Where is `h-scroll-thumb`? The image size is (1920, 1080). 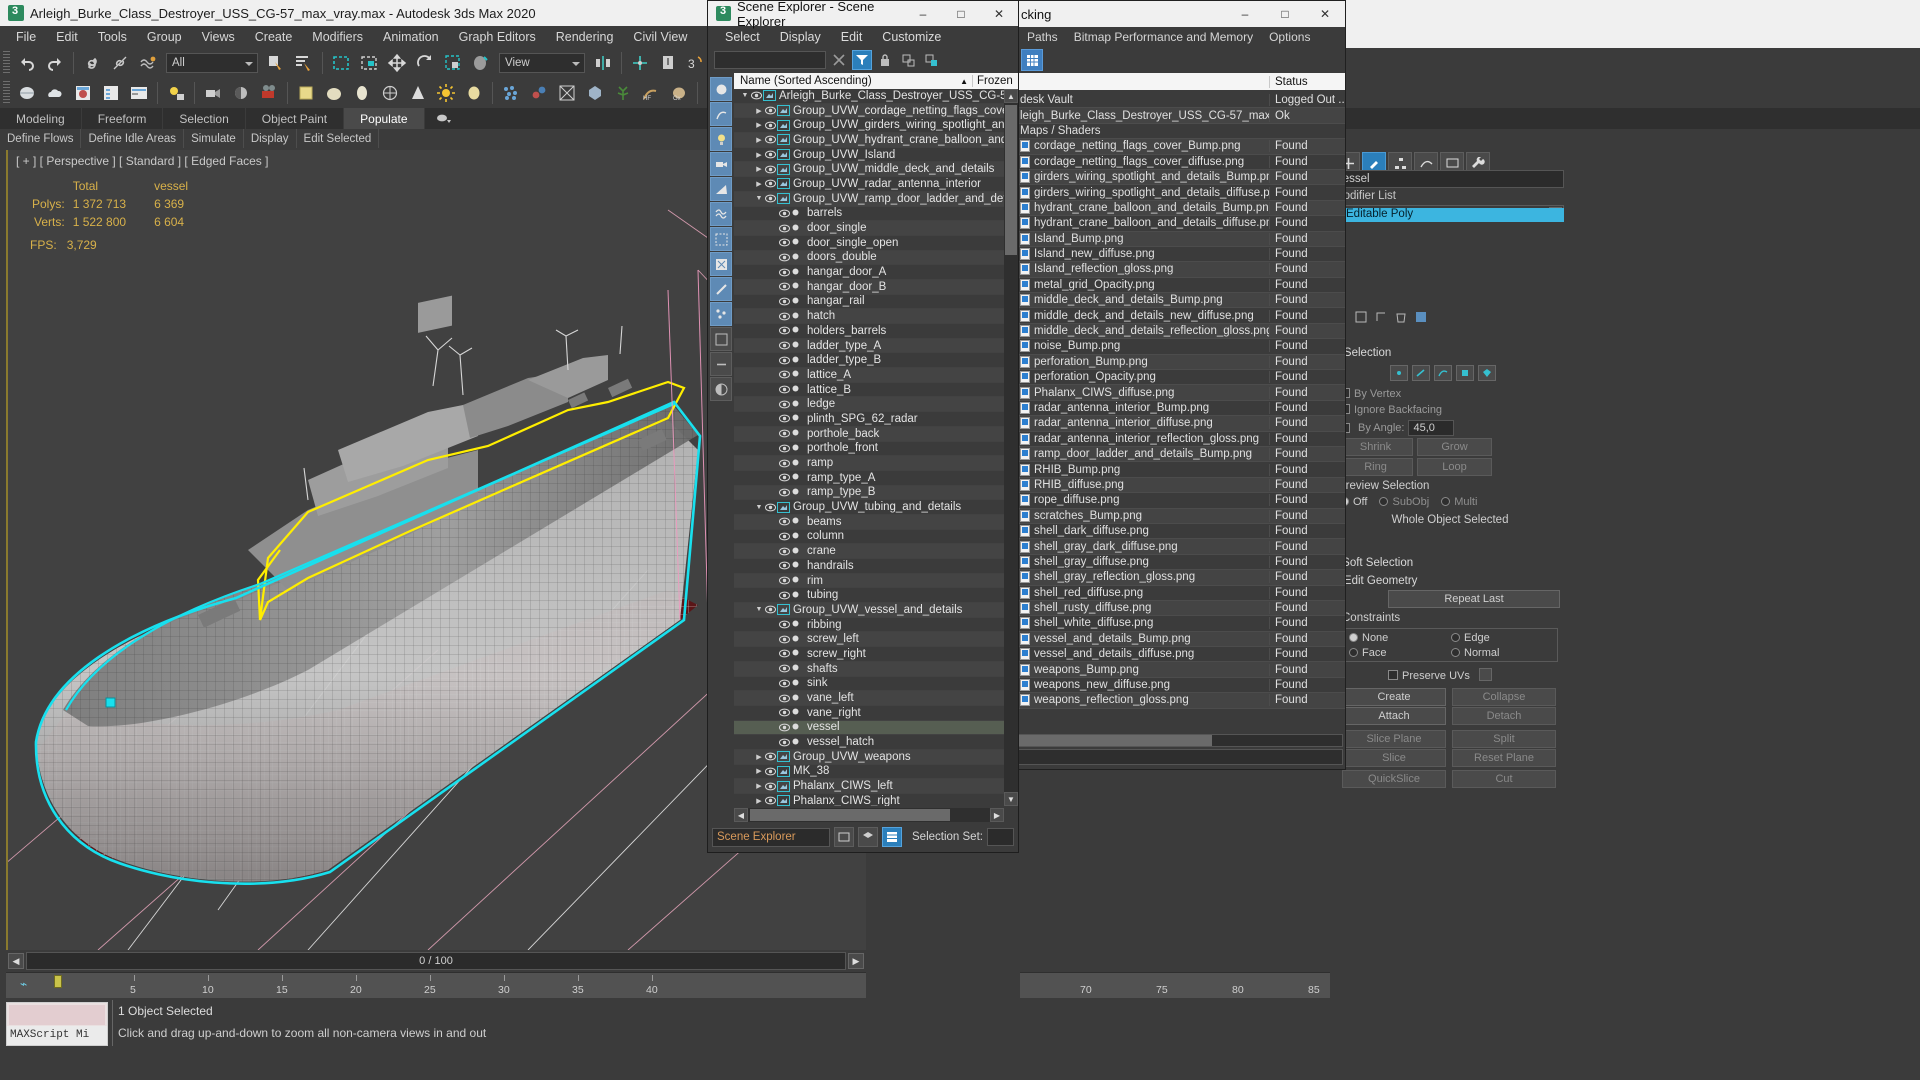
h-scroll-thumb is located at coordinates (850, 815).